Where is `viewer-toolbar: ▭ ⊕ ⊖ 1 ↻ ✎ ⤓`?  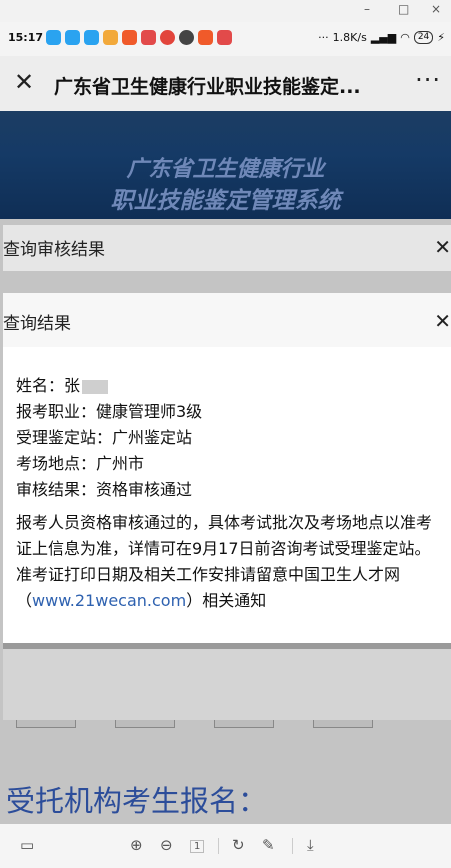 viewer-toolbar: ▭ ⊕ ⊖ 1 ↻ ✎ ⤓ is located at coordinates (225, 846).